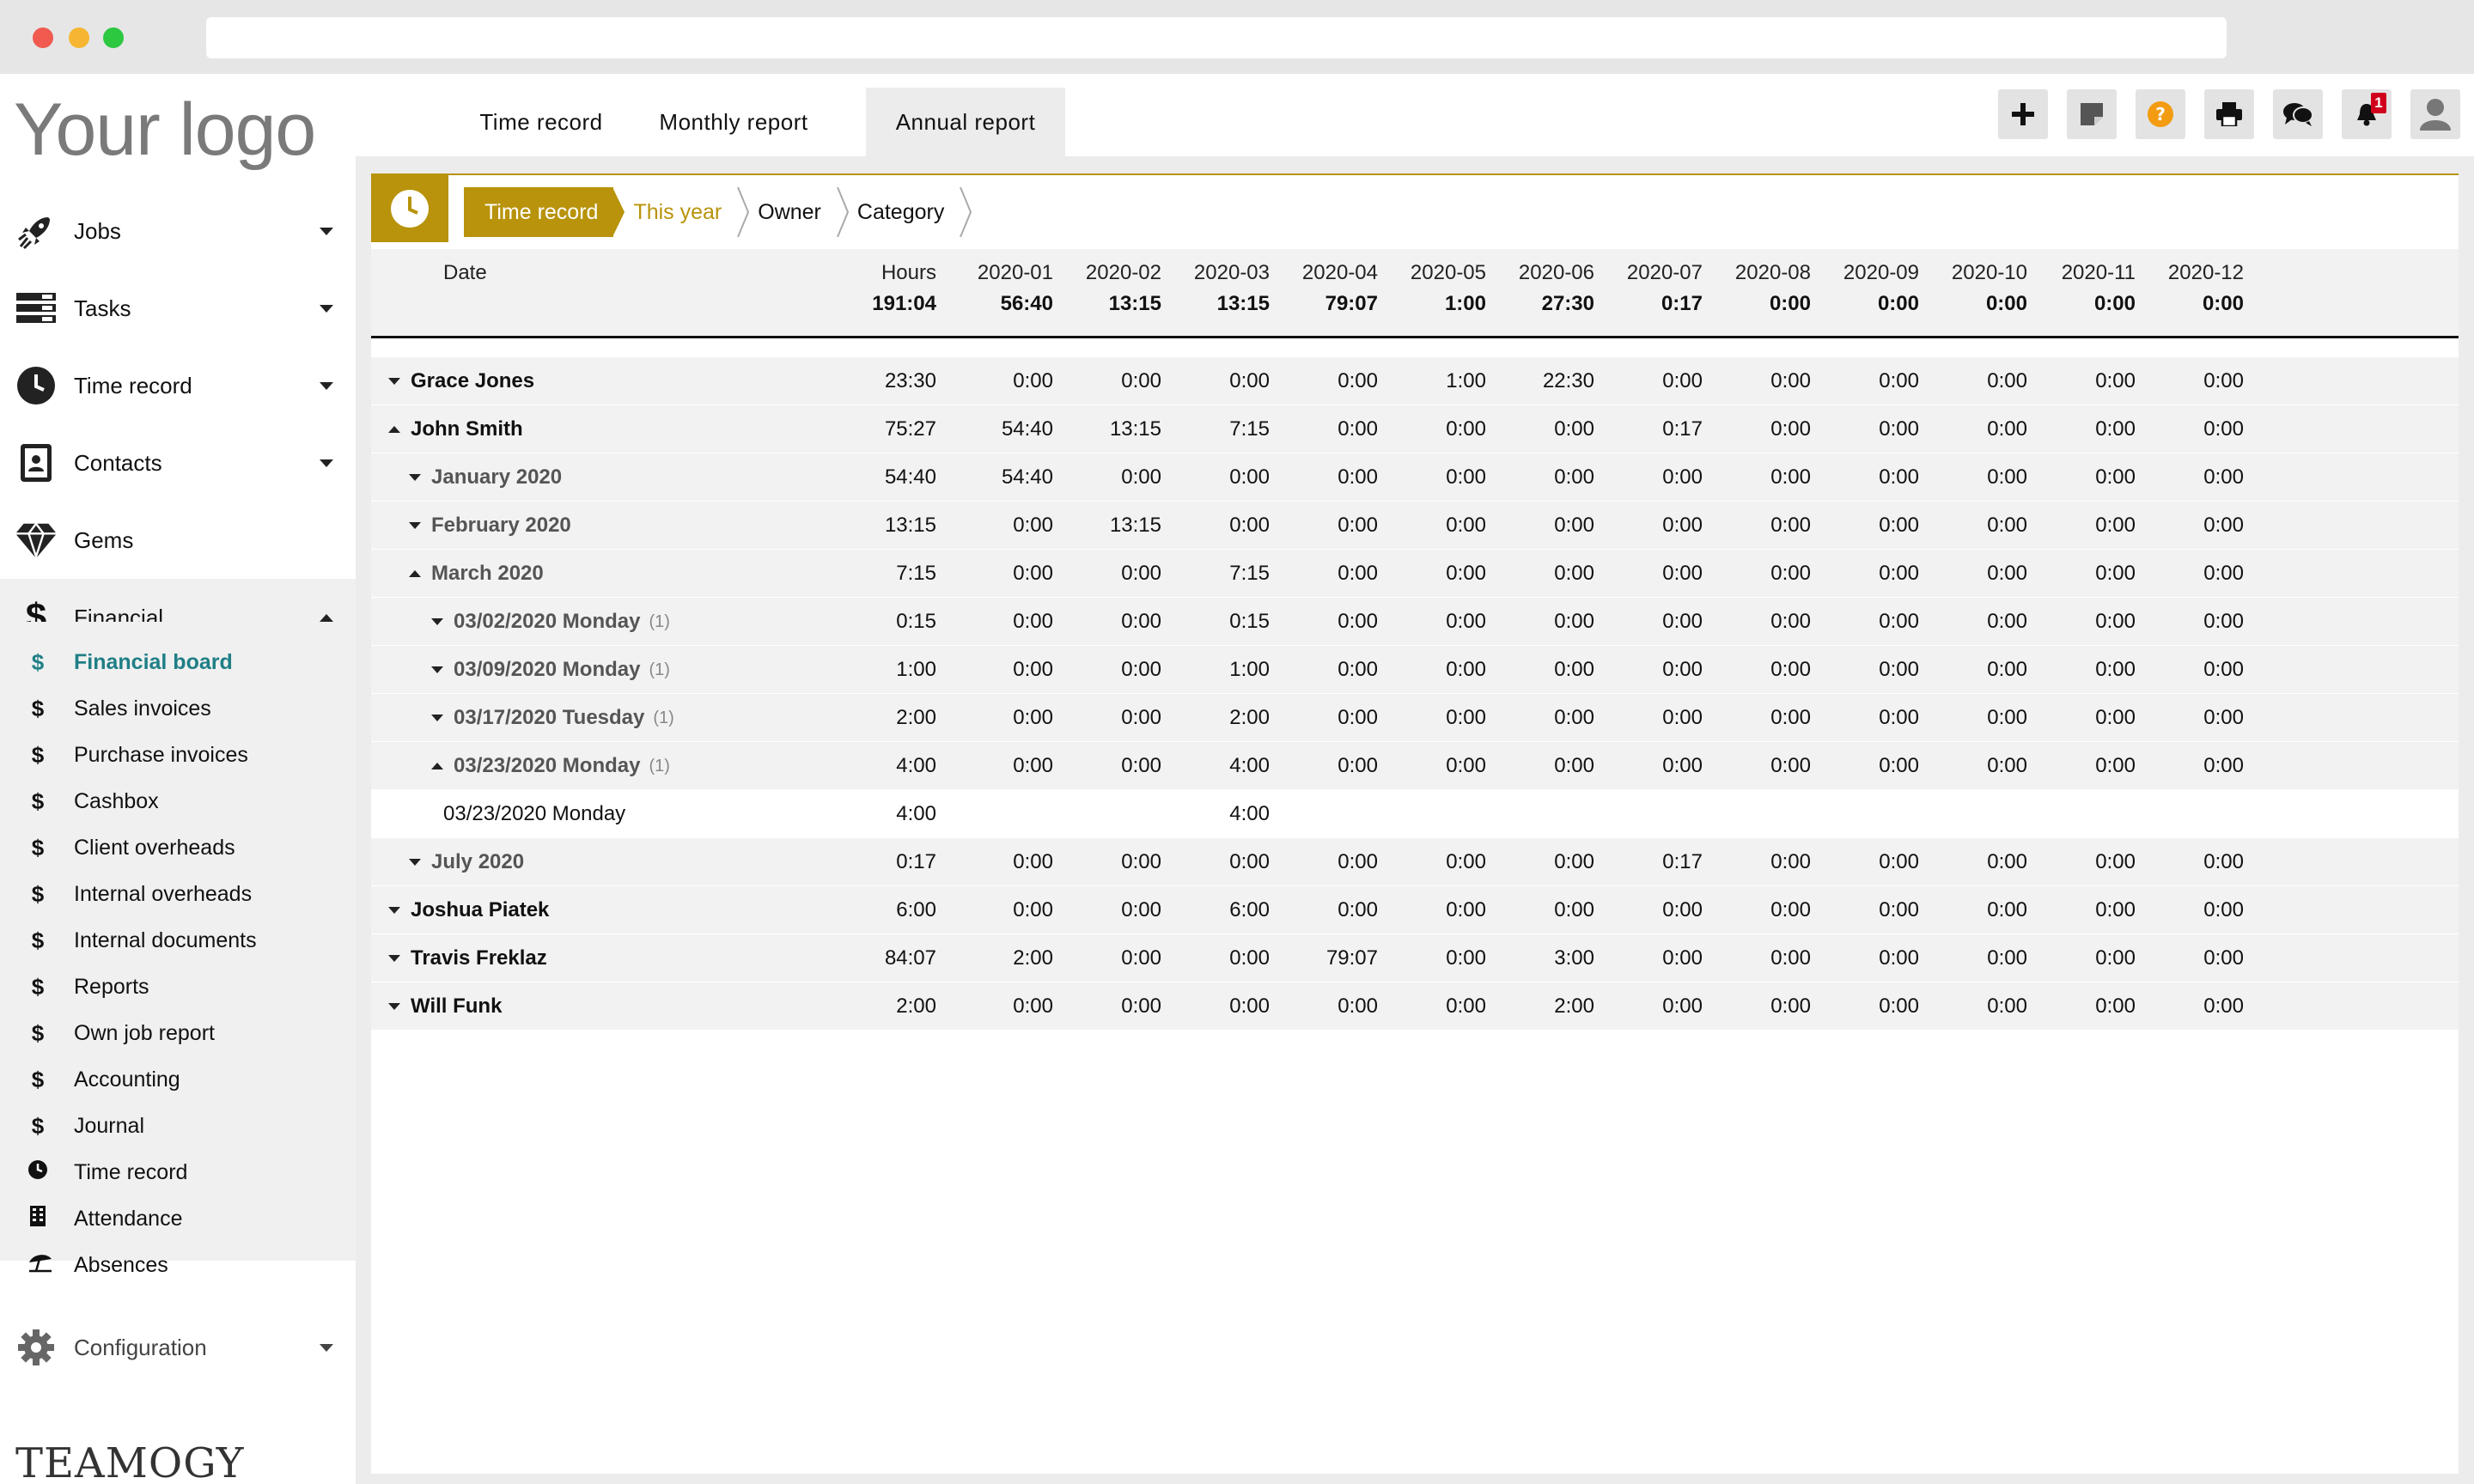  I want to click on tab-time-record: Time record, so click(541, 122).